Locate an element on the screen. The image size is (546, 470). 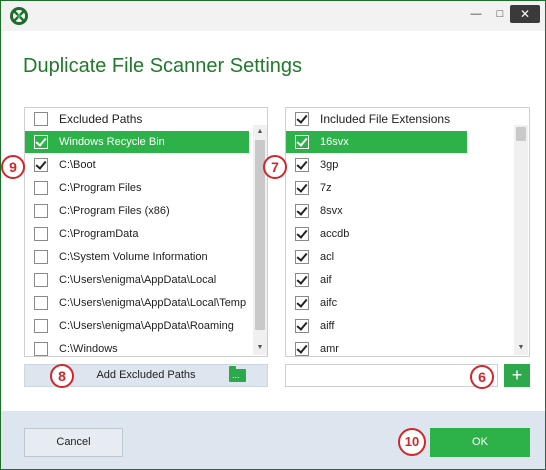
included-extensions-header-label: Included File Extensions is located at coordinates (385, 119).